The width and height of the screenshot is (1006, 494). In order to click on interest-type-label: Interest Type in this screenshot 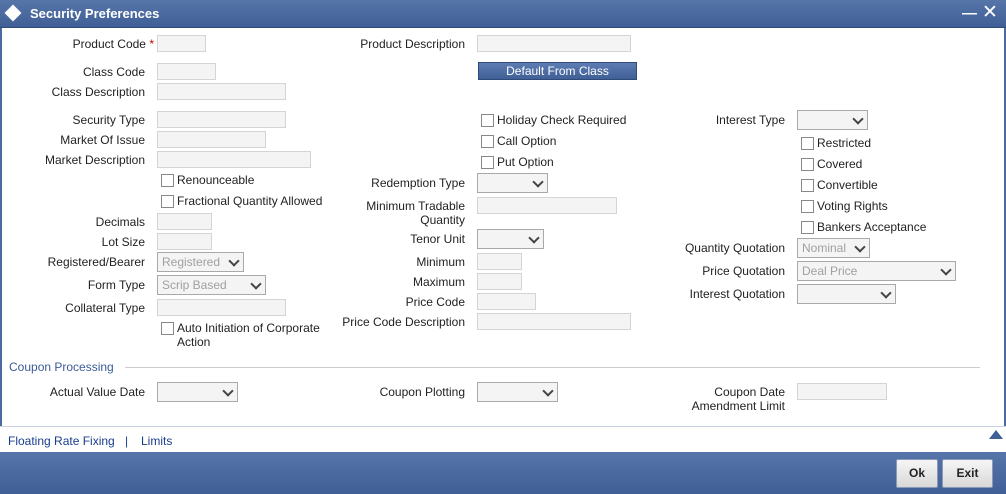, I will do `click(750, 120)`.